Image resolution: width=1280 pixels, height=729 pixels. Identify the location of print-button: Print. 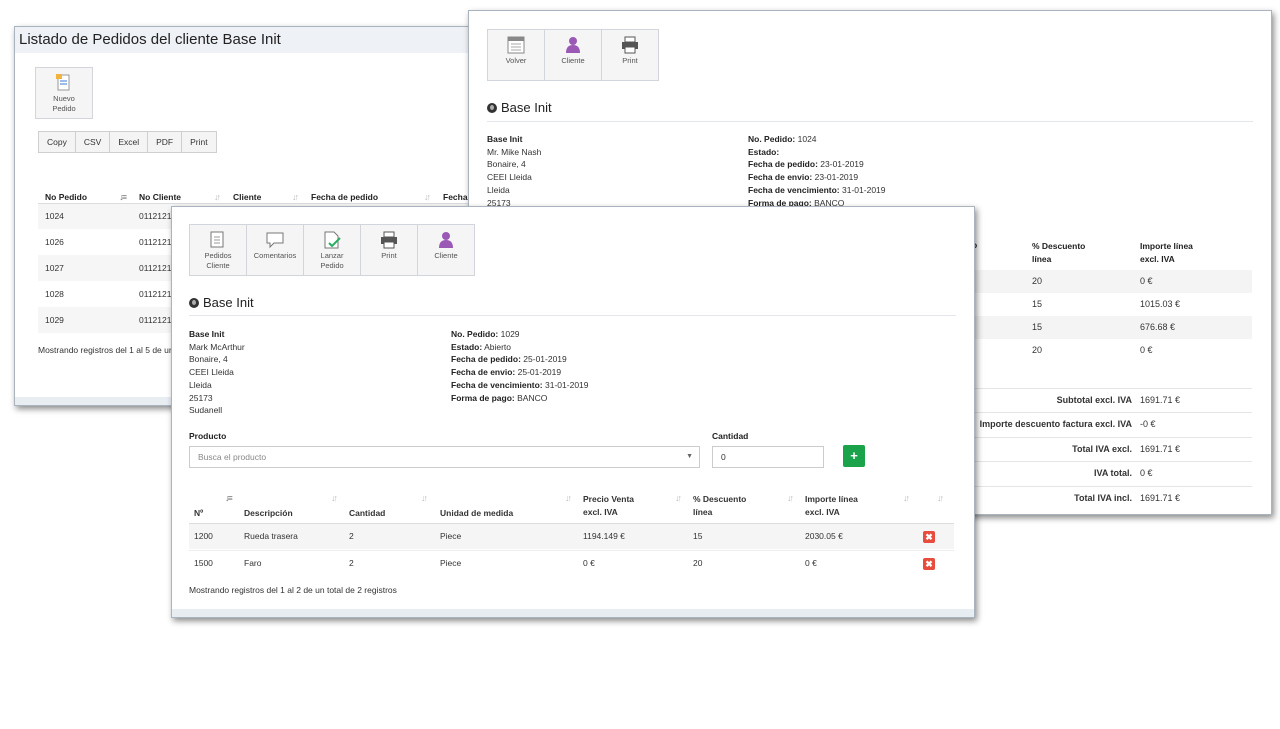
(199, 142).